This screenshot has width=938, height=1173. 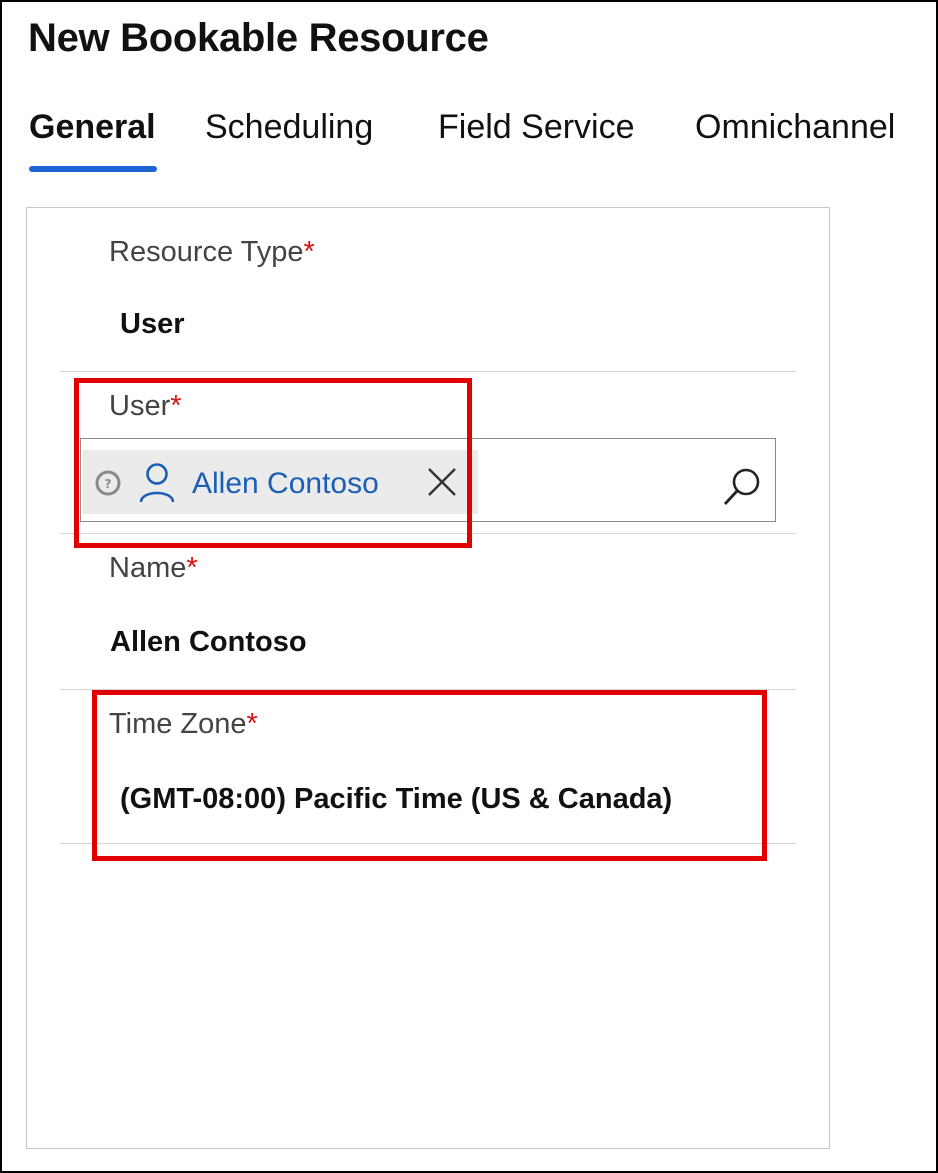 I want to click on tab-general: General, so click(x=92, y=127).